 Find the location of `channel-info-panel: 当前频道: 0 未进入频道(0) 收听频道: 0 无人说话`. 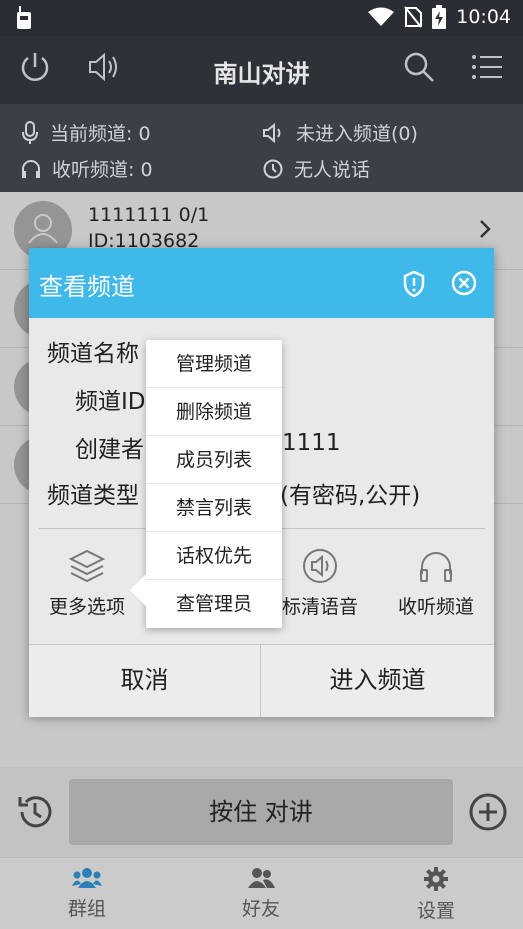

channel-info-panel: 当前频道: 0 未进入频道(0) 收听频道: 0 无人说话 is located at coordinates (261, 148).